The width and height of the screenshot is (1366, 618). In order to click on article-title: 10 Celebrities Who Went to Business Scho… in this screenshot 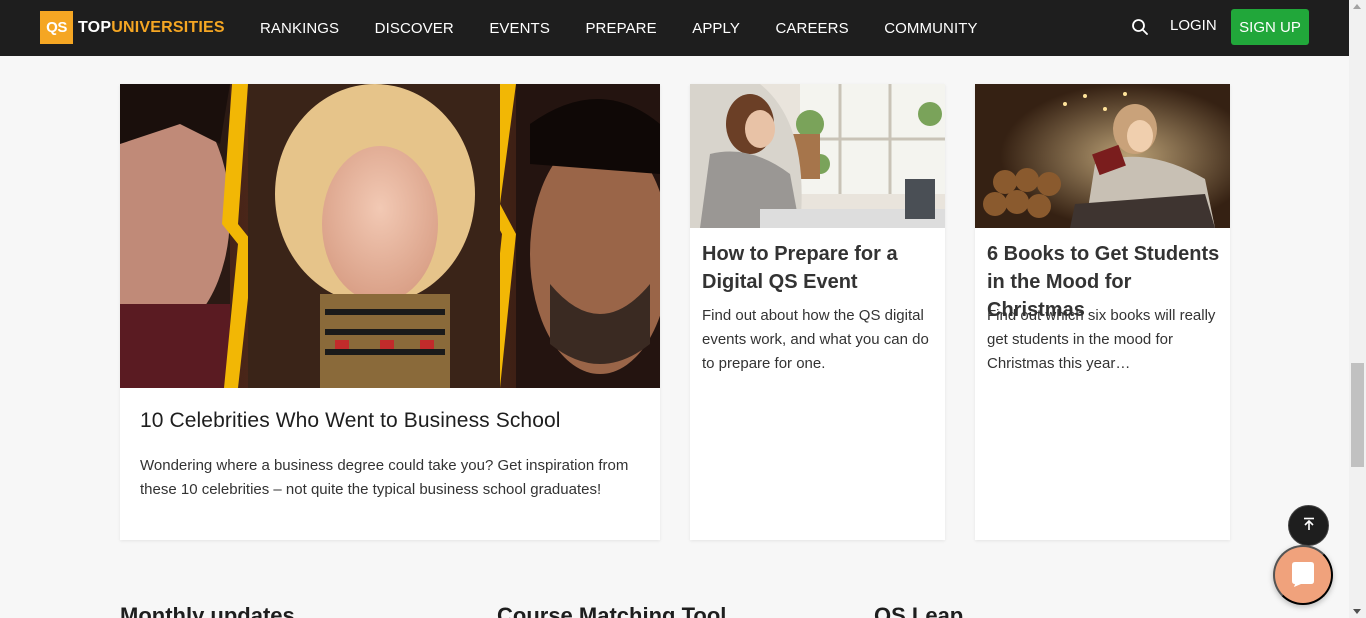, I will do `click(390, 421)`.